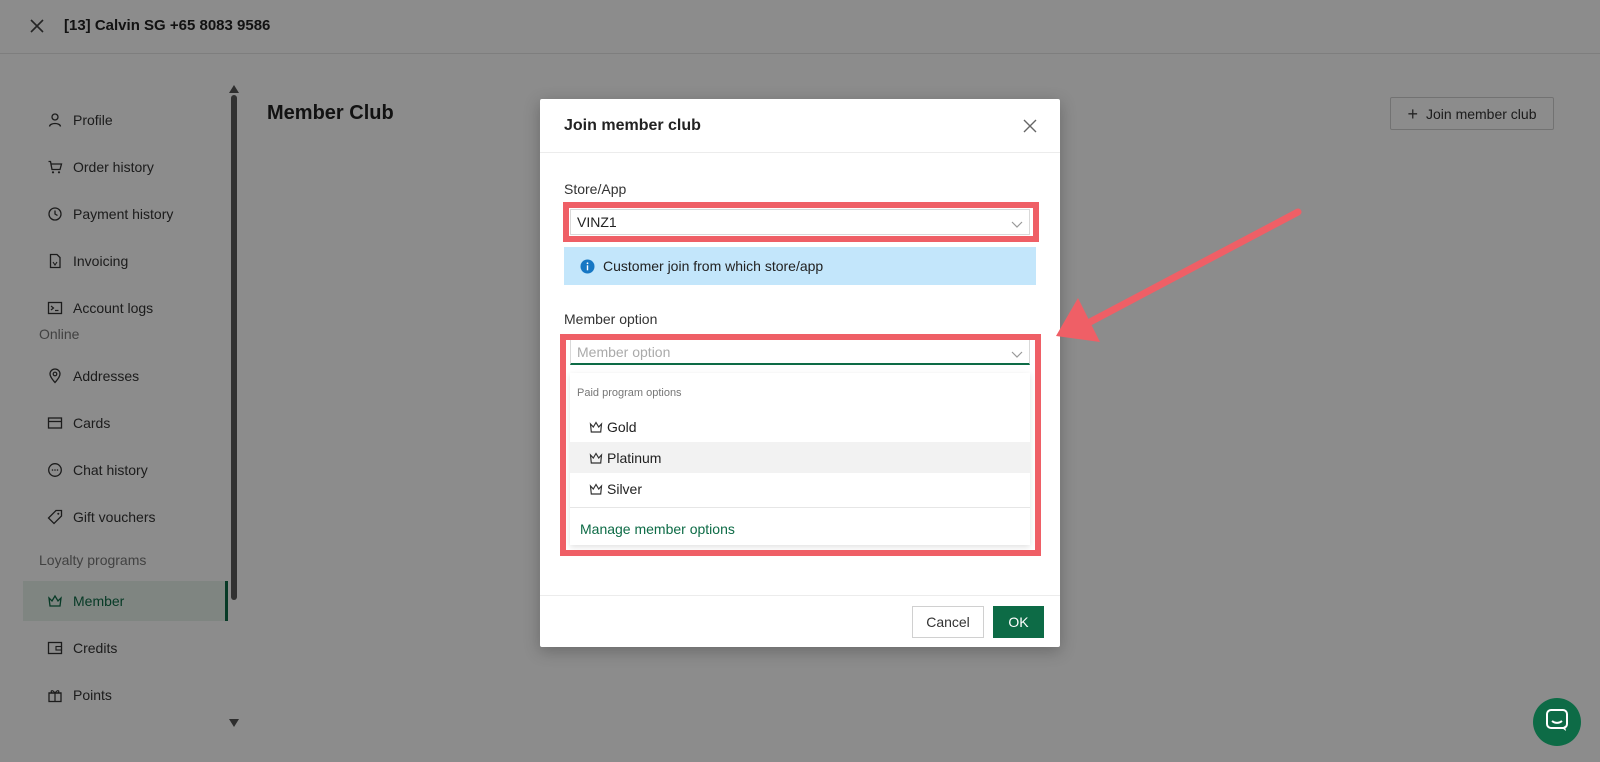 The width and height of the screenshot is (1600, 762). Describe the element at coordinates (713, 266) in the screenshot. I see `info-text: Customer join from which store/app` at that location.